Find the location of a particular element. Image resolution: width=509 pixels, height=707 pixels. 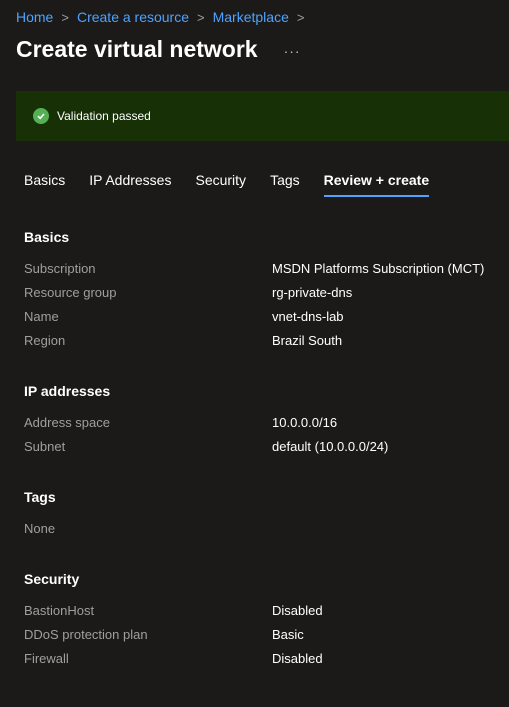

row-label: Name is located at coordinates (41, 316).